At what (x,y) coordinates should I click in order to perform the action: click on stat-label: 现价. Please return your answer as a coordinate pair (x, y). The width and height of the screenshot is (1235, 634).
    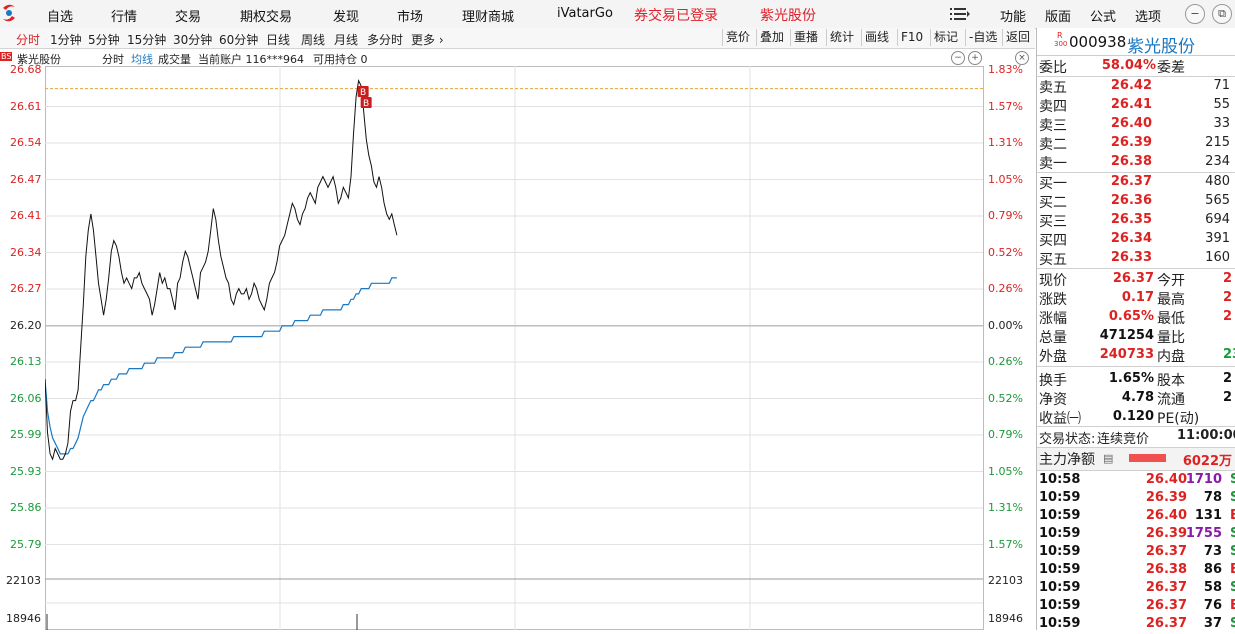
    Looking at the image, I should click on (1053, 281).